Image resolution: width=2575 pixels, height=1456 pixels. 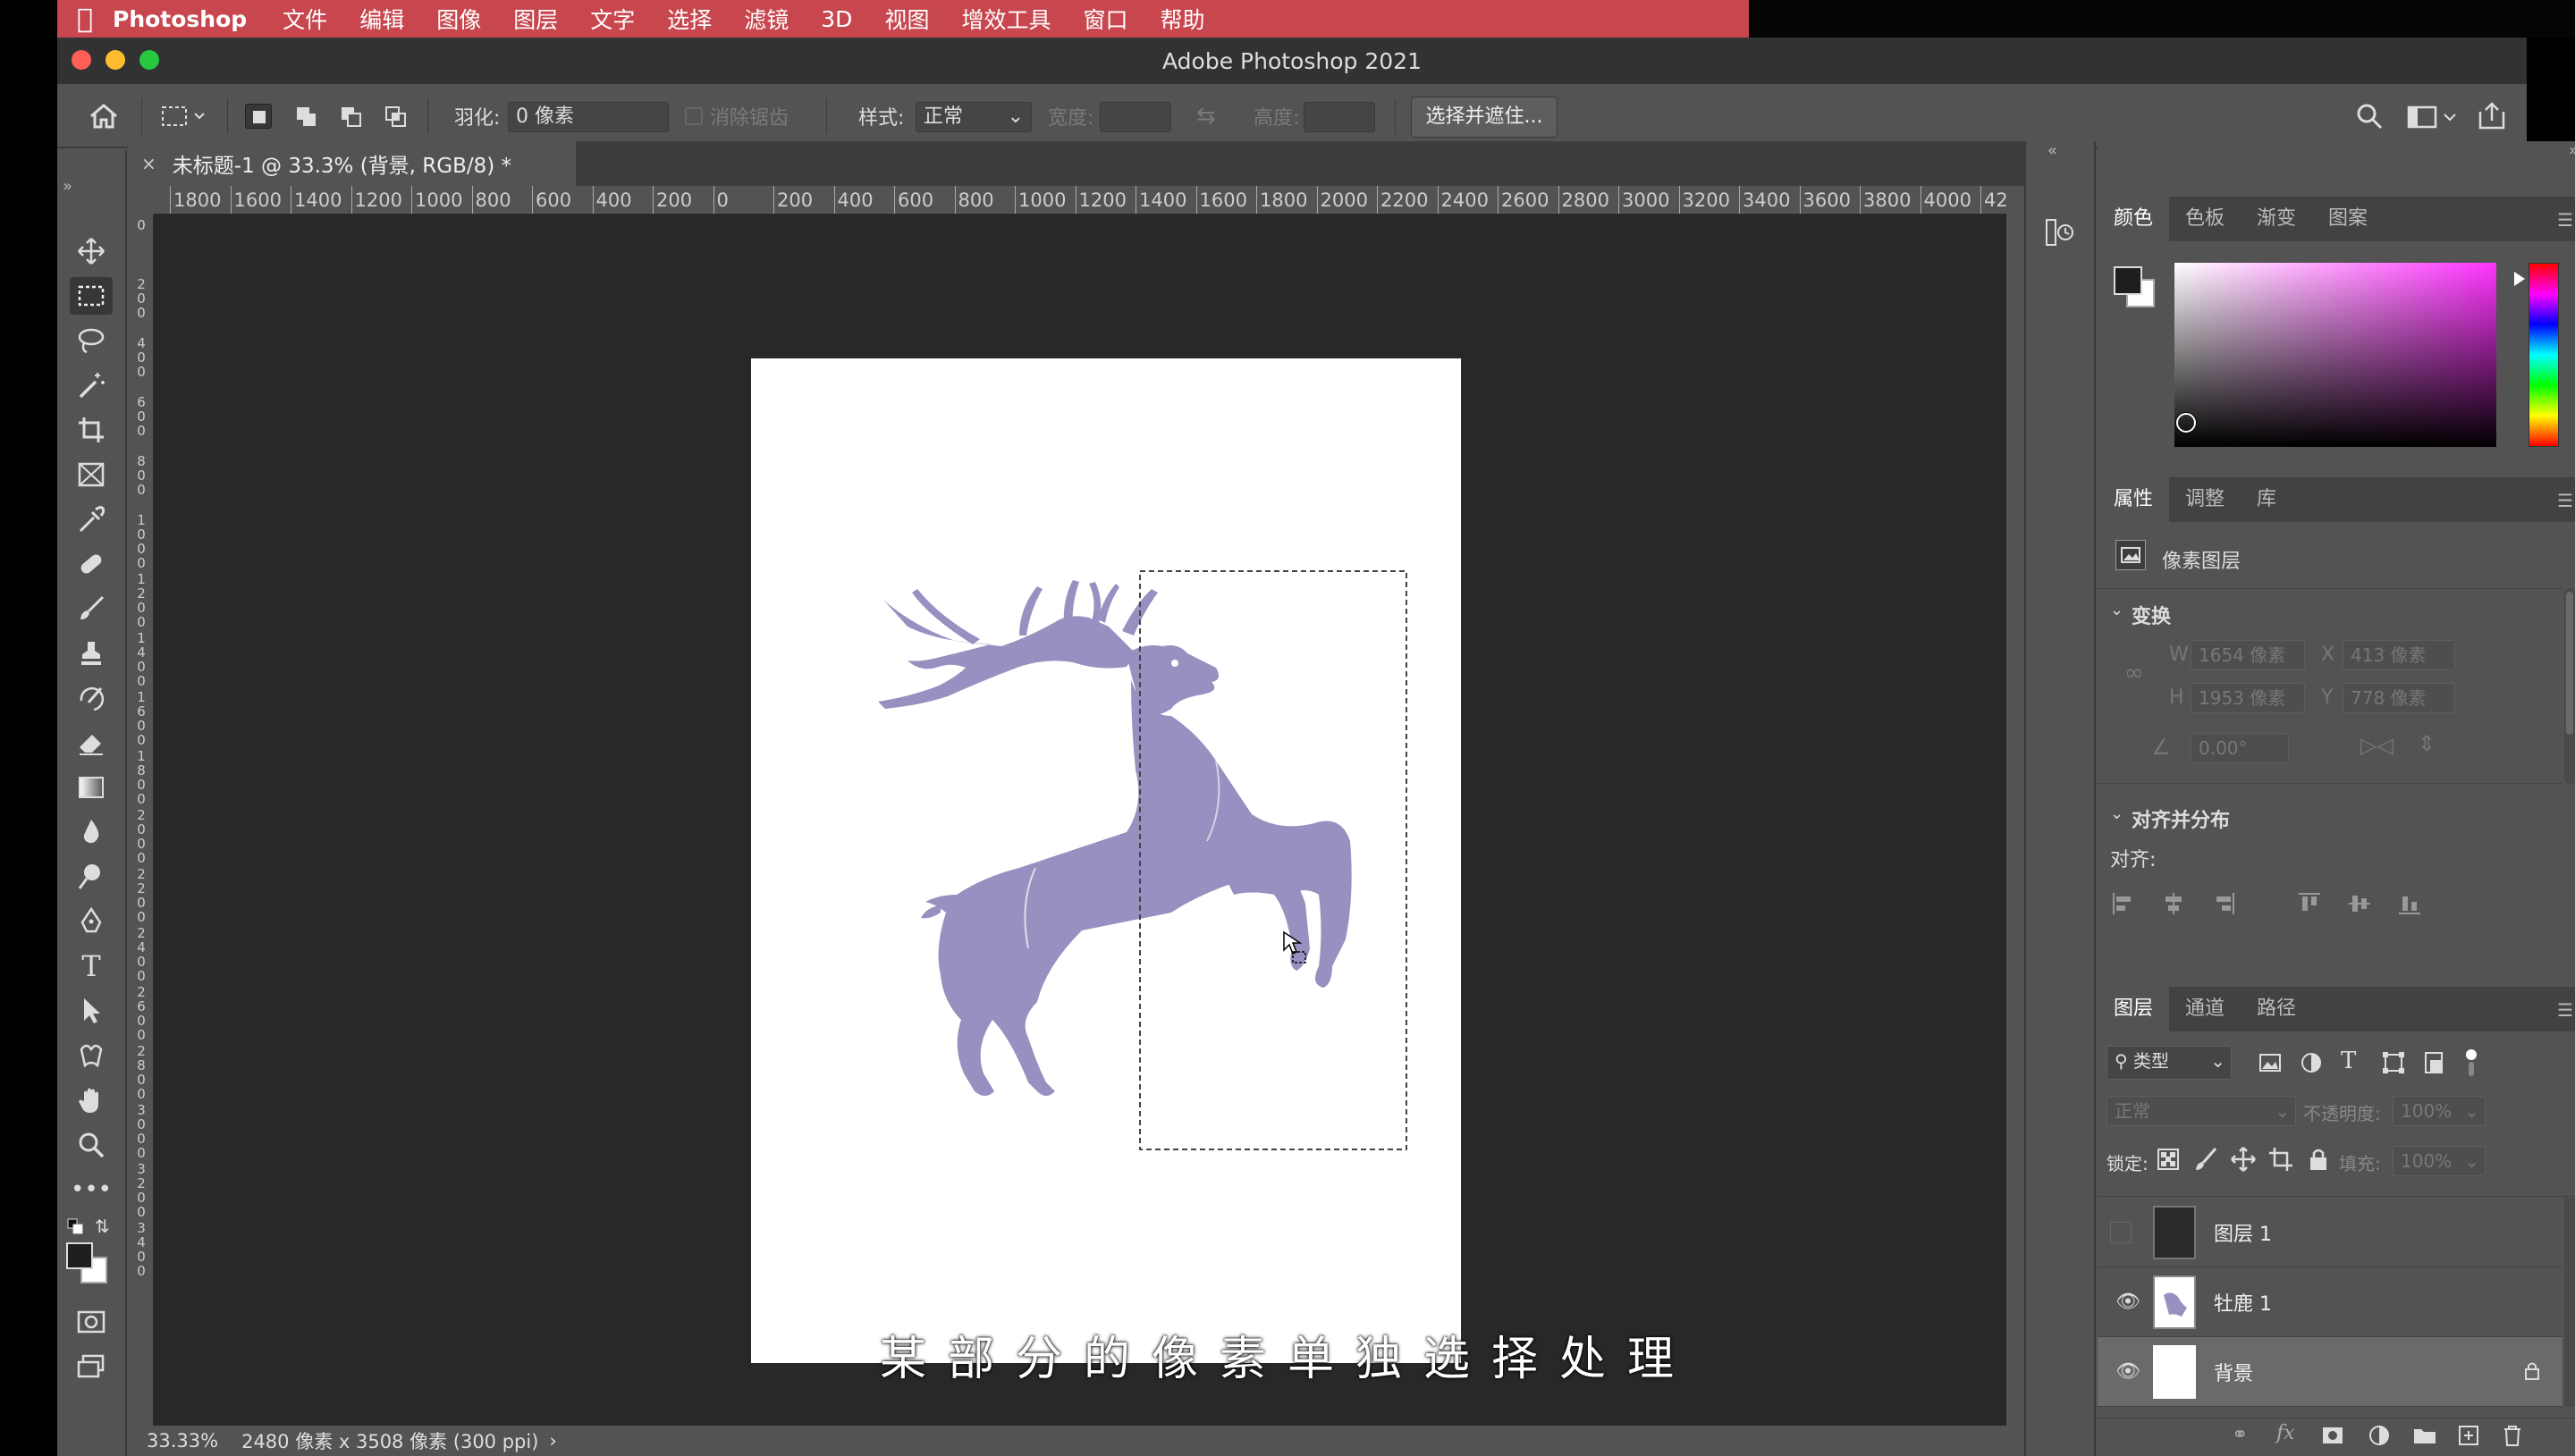 What do you see at coordinates (91, 966) in the screenshot?
I see `type-tool-icon: T` at bounding box center [91, 966].